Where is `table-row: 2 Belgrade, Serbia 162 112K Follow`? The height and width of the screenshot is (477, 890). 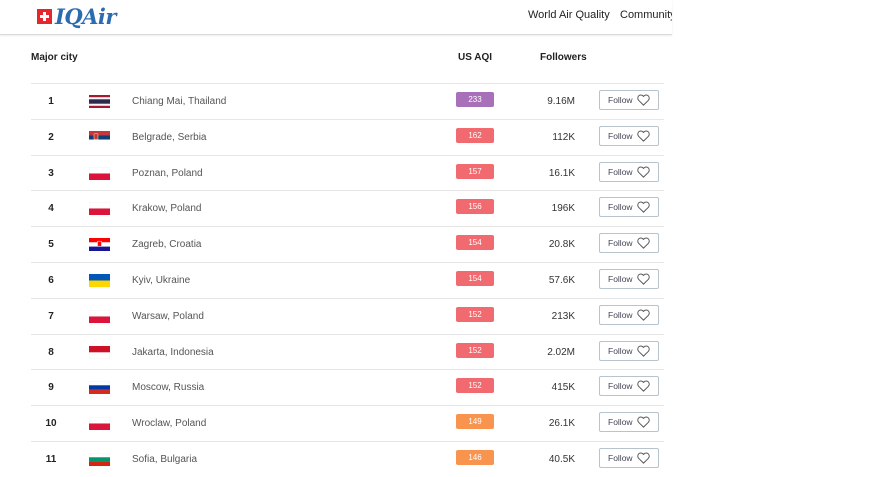 table-row: 2 Belgrade, Serbia 162 112K Follow is located at coordinates (347, 136).